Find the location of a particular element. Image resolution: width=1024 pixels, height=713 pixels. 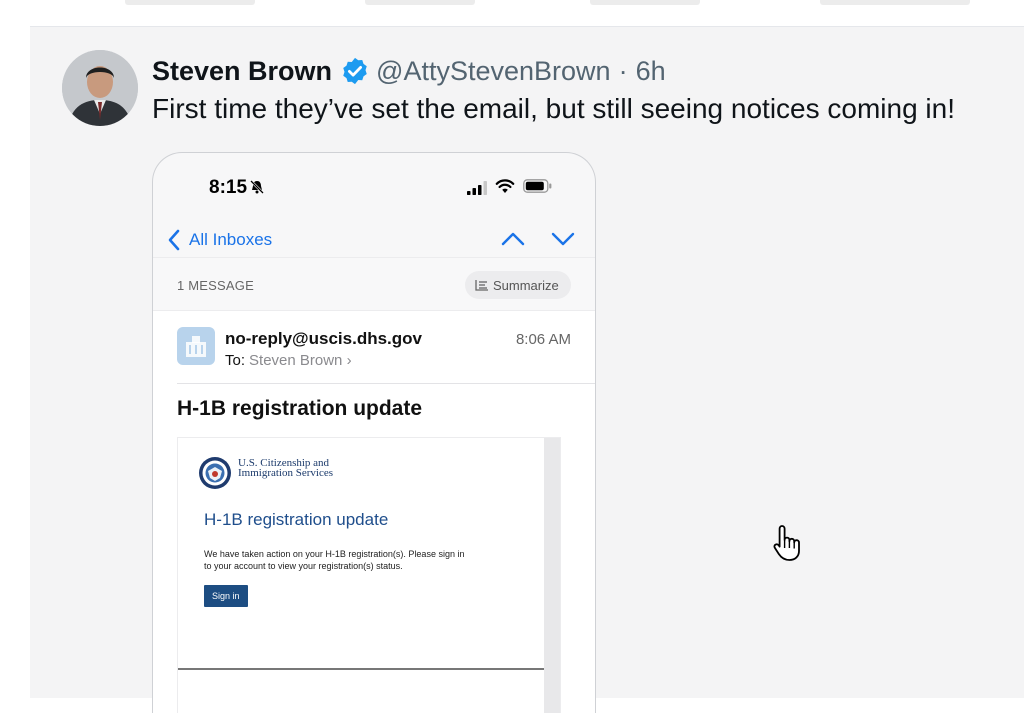

summarize-button: Summarize is located at coordinates (518, 285).